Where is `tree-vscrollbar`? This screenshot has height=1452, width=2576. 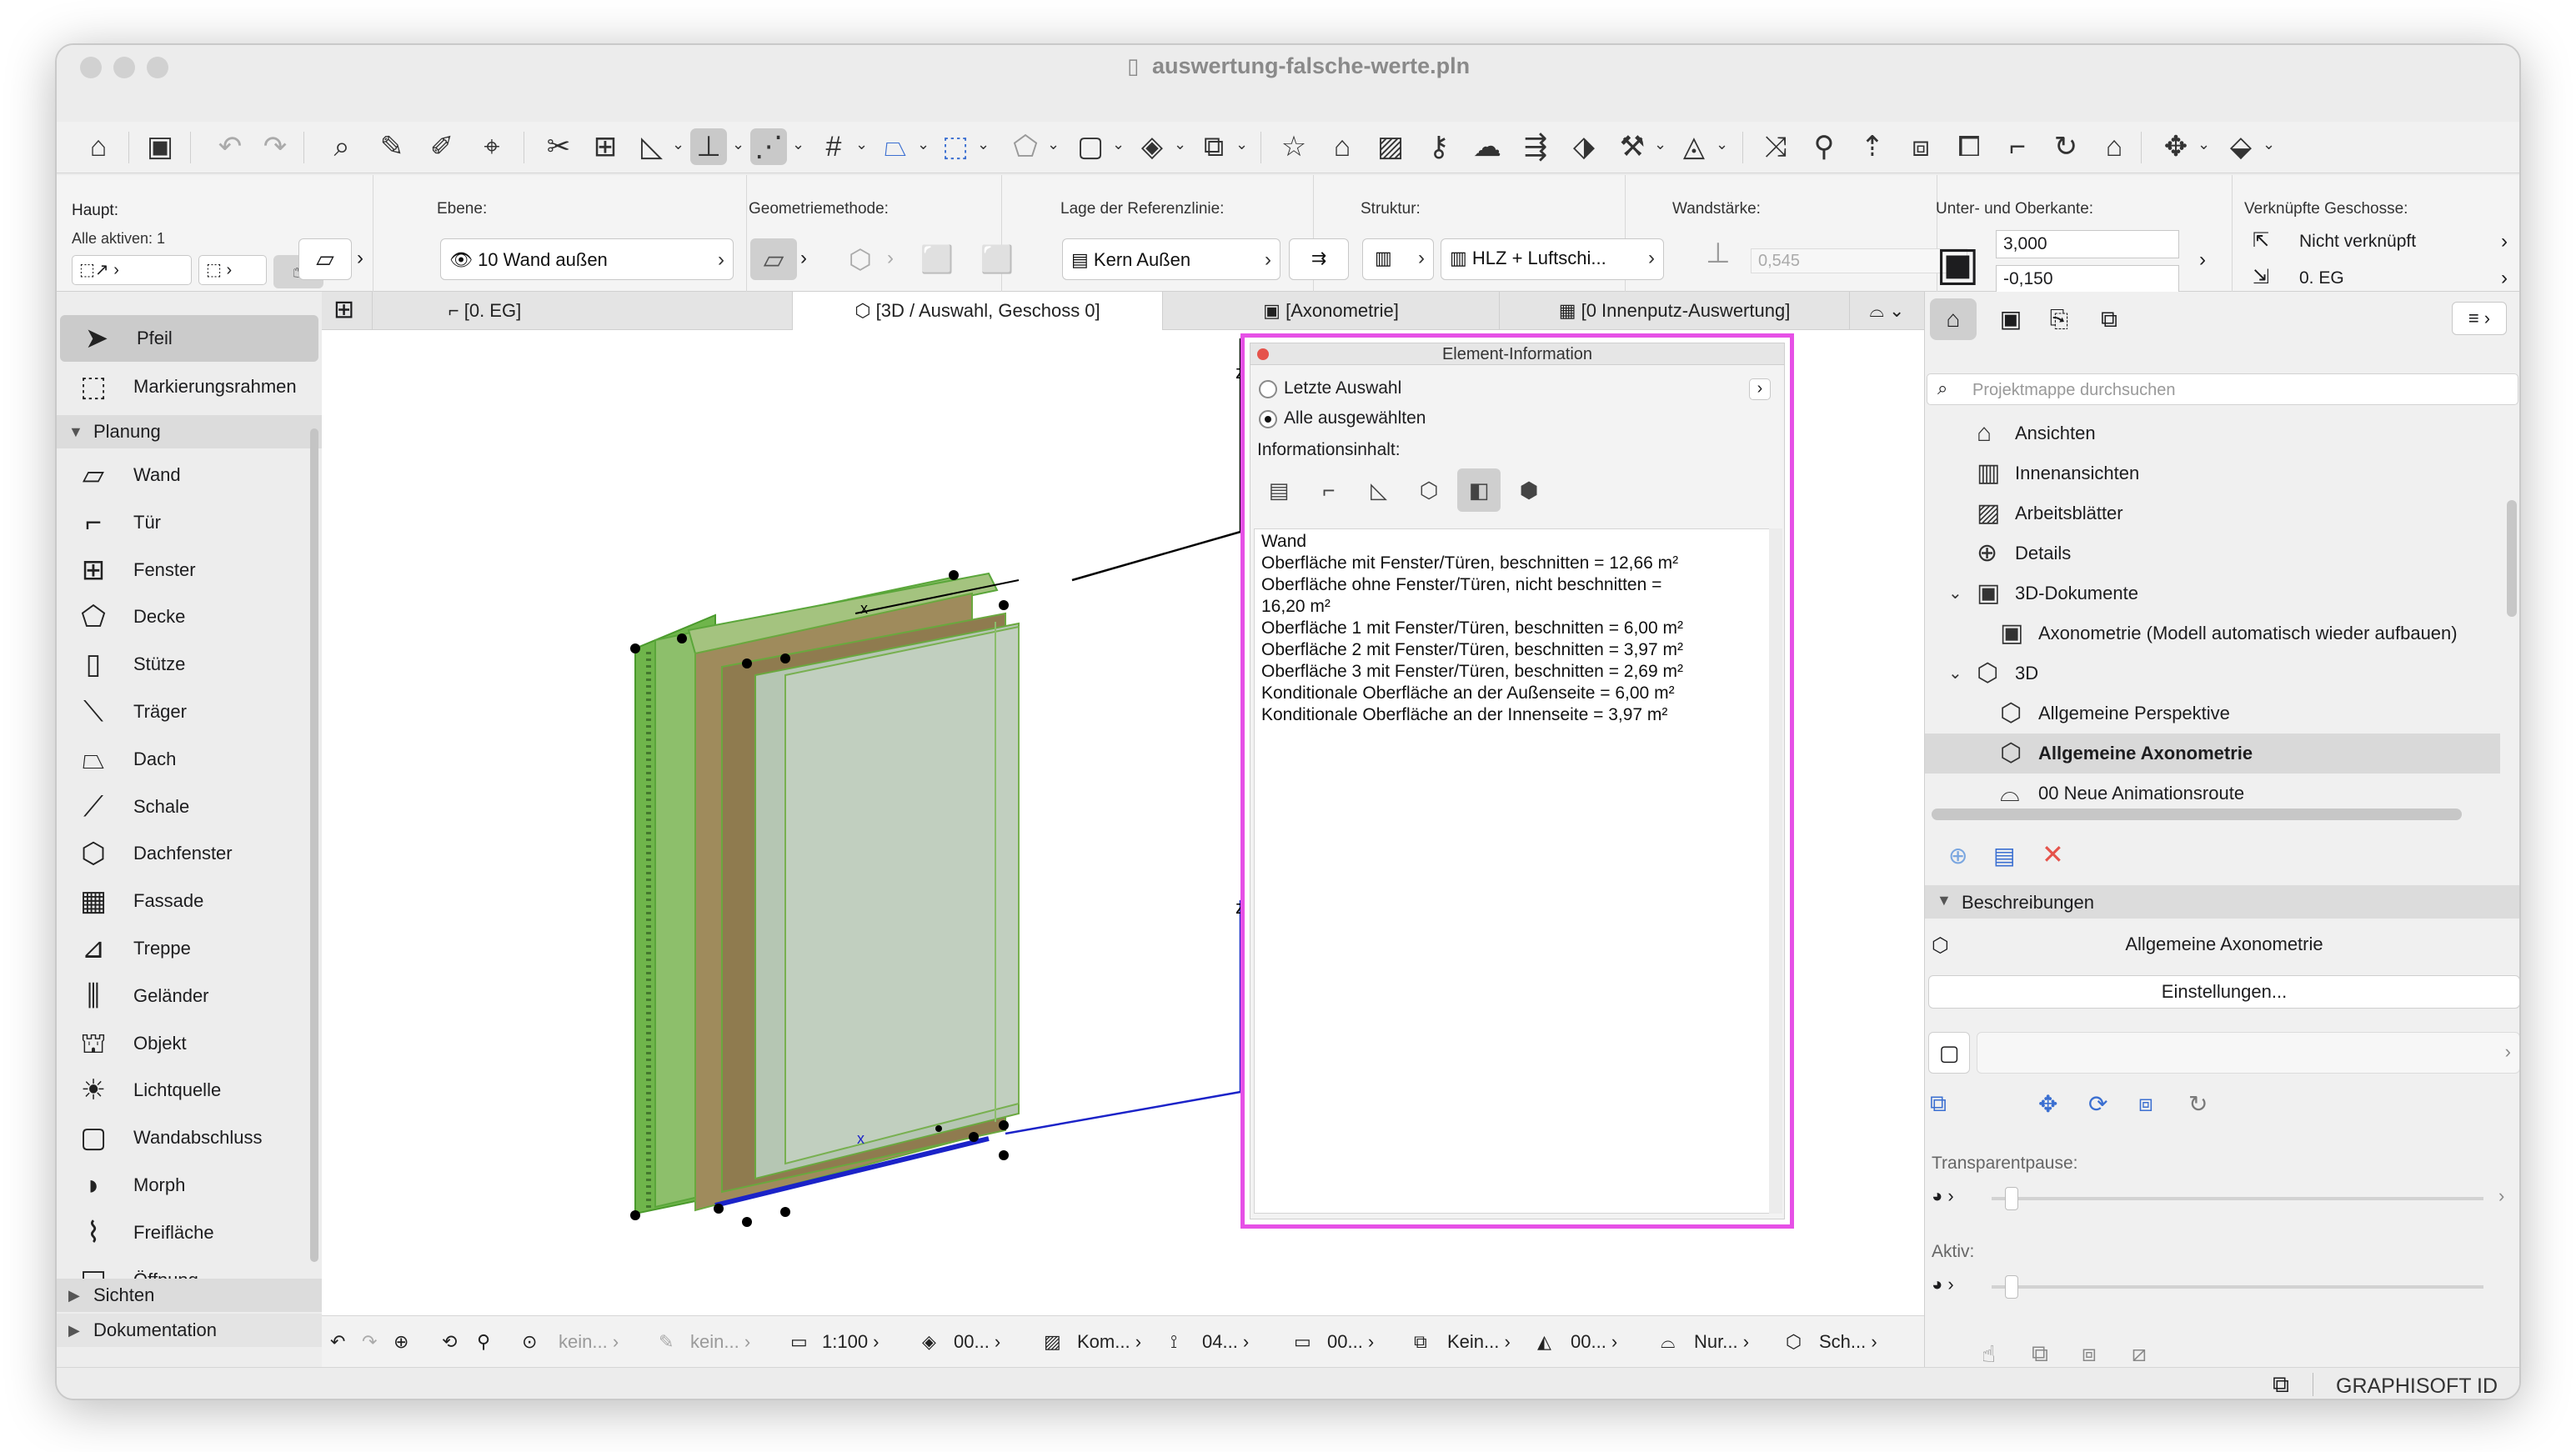 tree-vscrollbar is located at coordinates (2512, 558).